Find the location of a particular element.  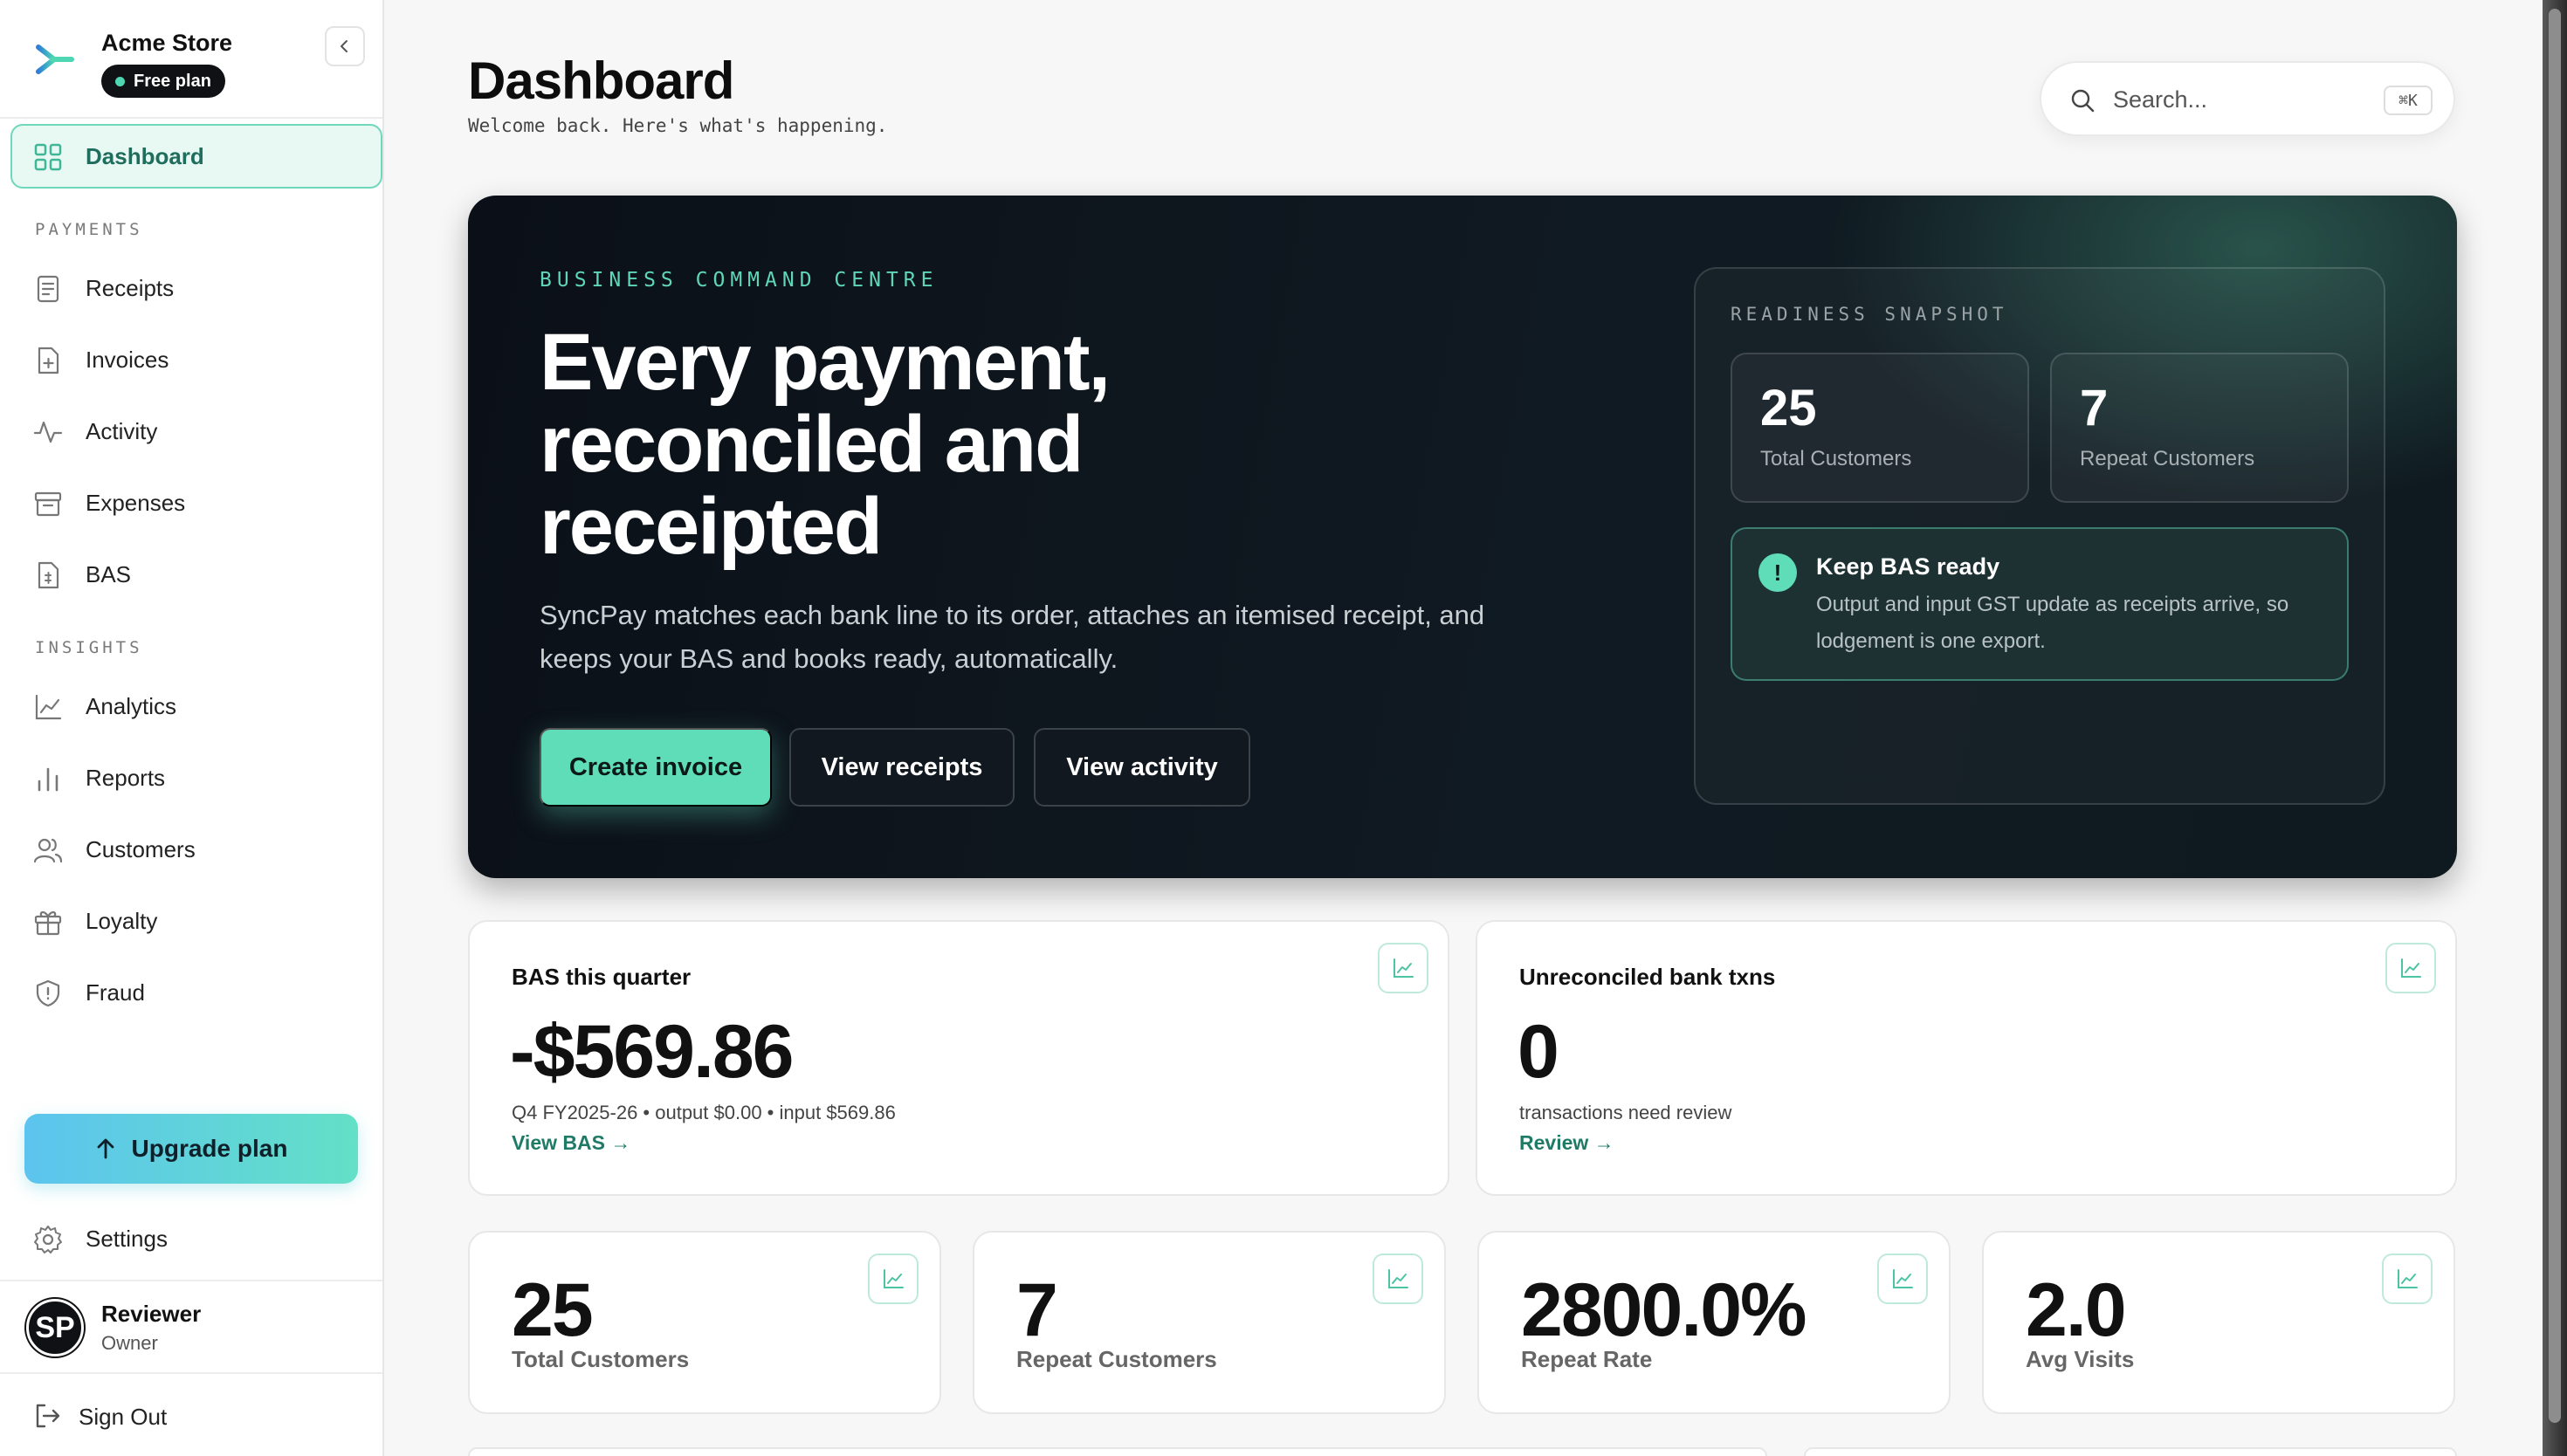

sign-out-icon is located at coordinates (48, 1416).